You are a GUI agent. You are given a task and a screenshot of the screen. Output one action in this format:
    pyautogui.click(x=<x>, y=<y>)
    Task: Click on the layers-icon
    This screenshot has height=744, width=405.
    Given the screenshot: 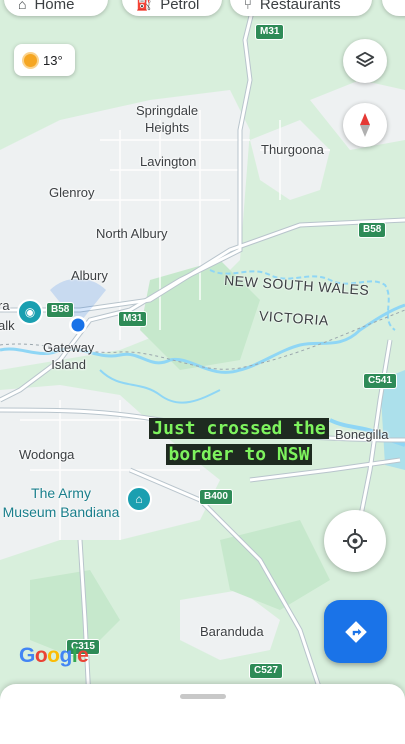 What is the action you would take?
    pyautogui.click(x=365, y=59)
    